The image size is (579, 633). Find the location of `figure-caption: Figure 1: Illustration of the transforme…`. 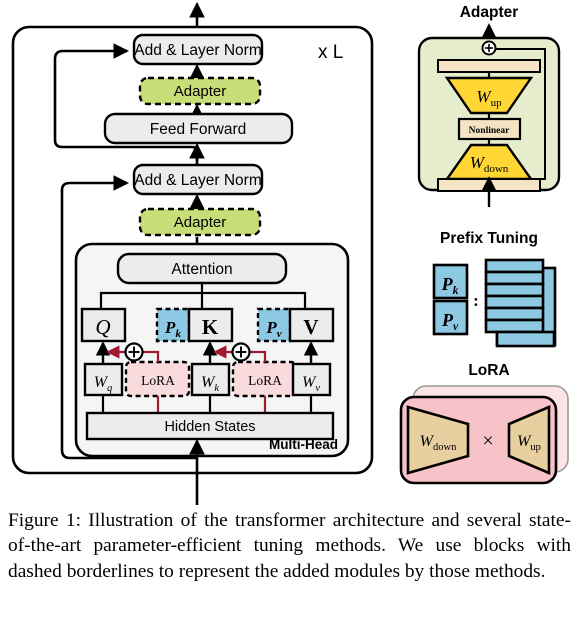

figure-caption: Figure 1: Illustration of the transforme… is located at coordinates (289, 546).